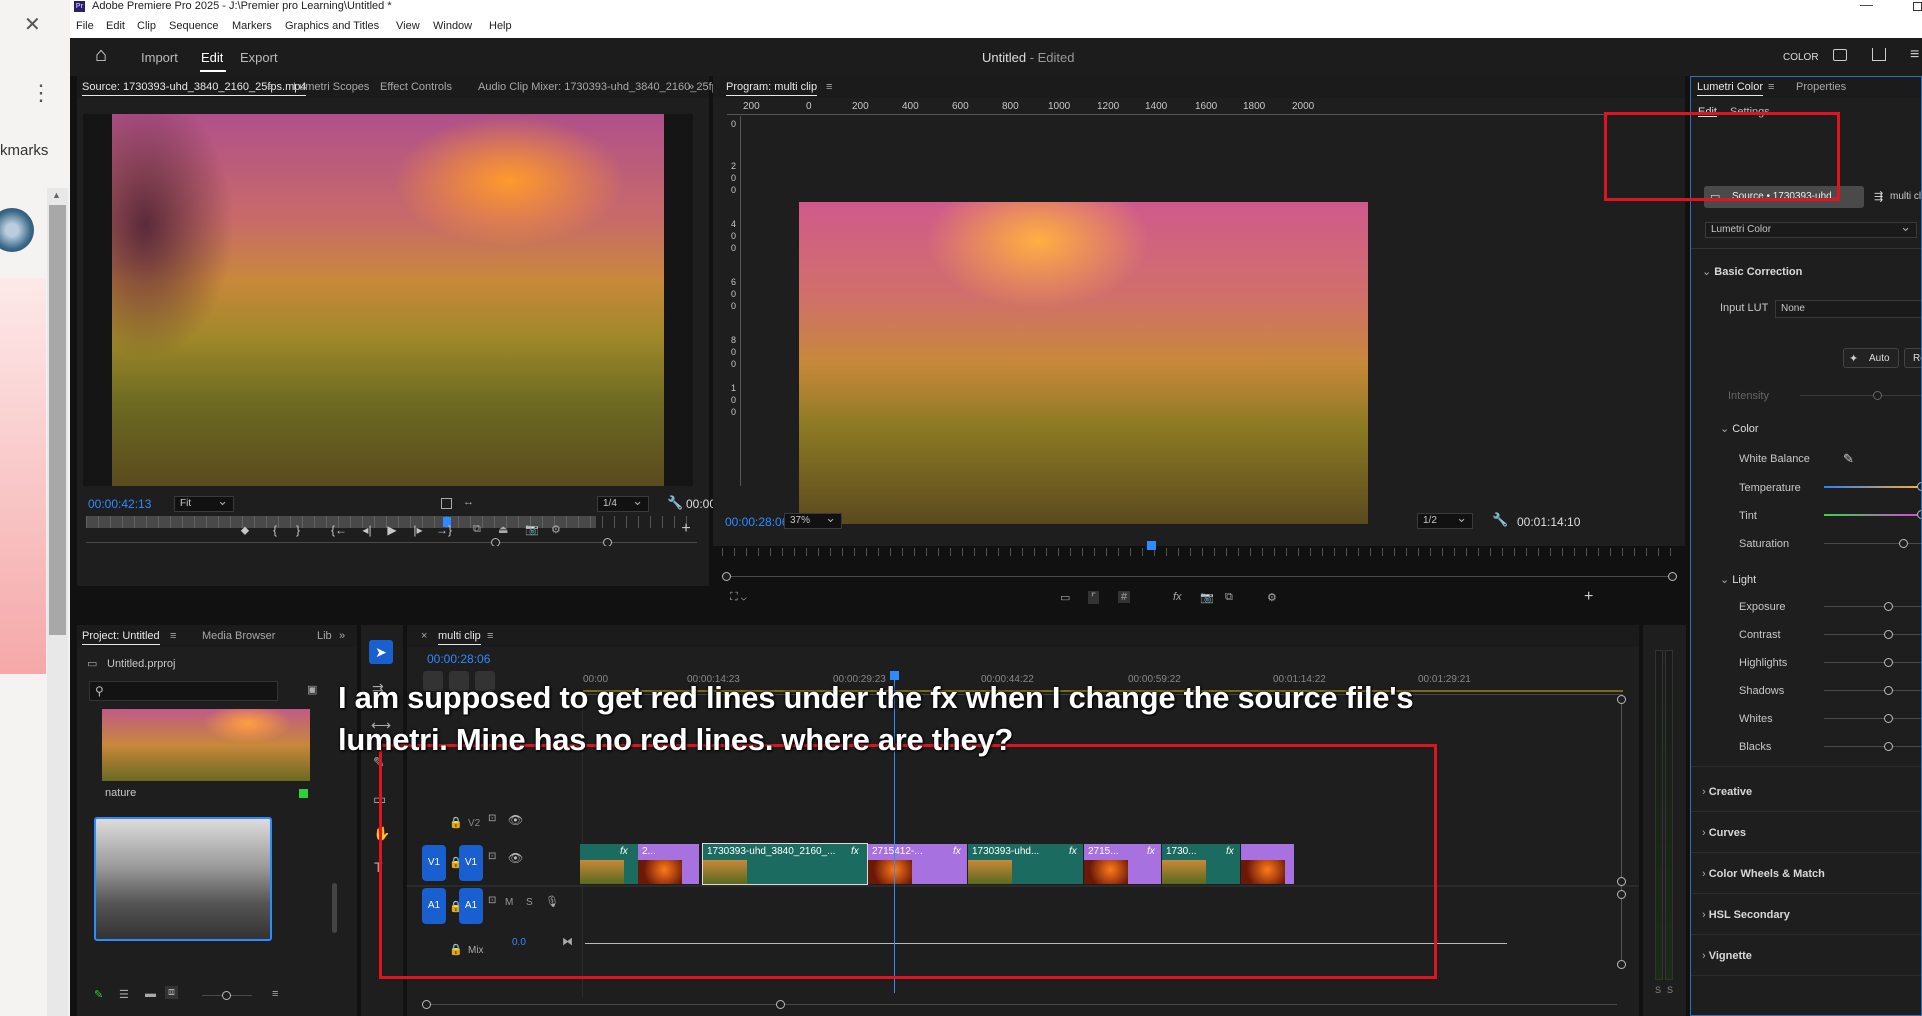 The height and width of the screenshot is (1016, 1922). What do you see at coordinates (1888, 634) in the screenshot?
I see `contrast-knob` at bounding box center [1888, 634].